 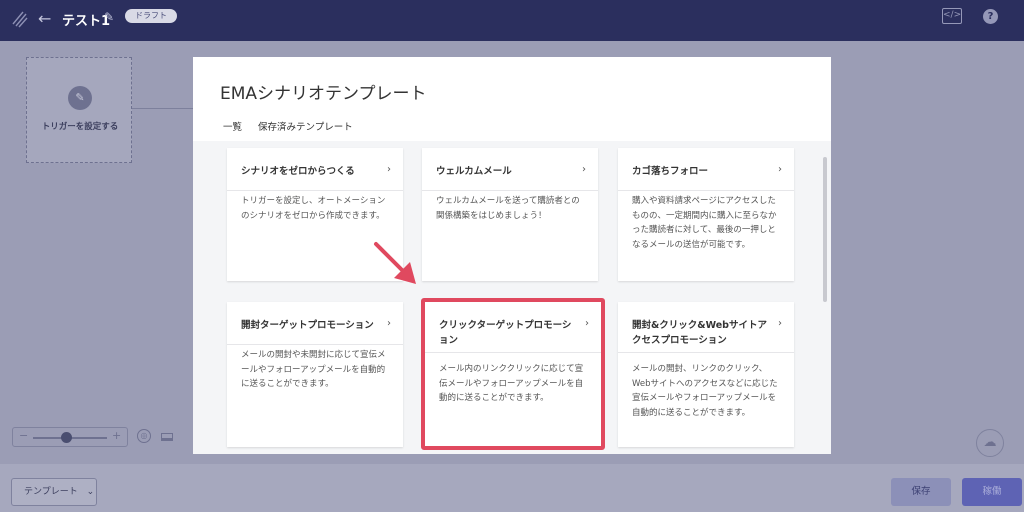 What do you see at coordinates (20, 19) in the screenshot?
I see `logo-icon` at bounding box center [20, 19].